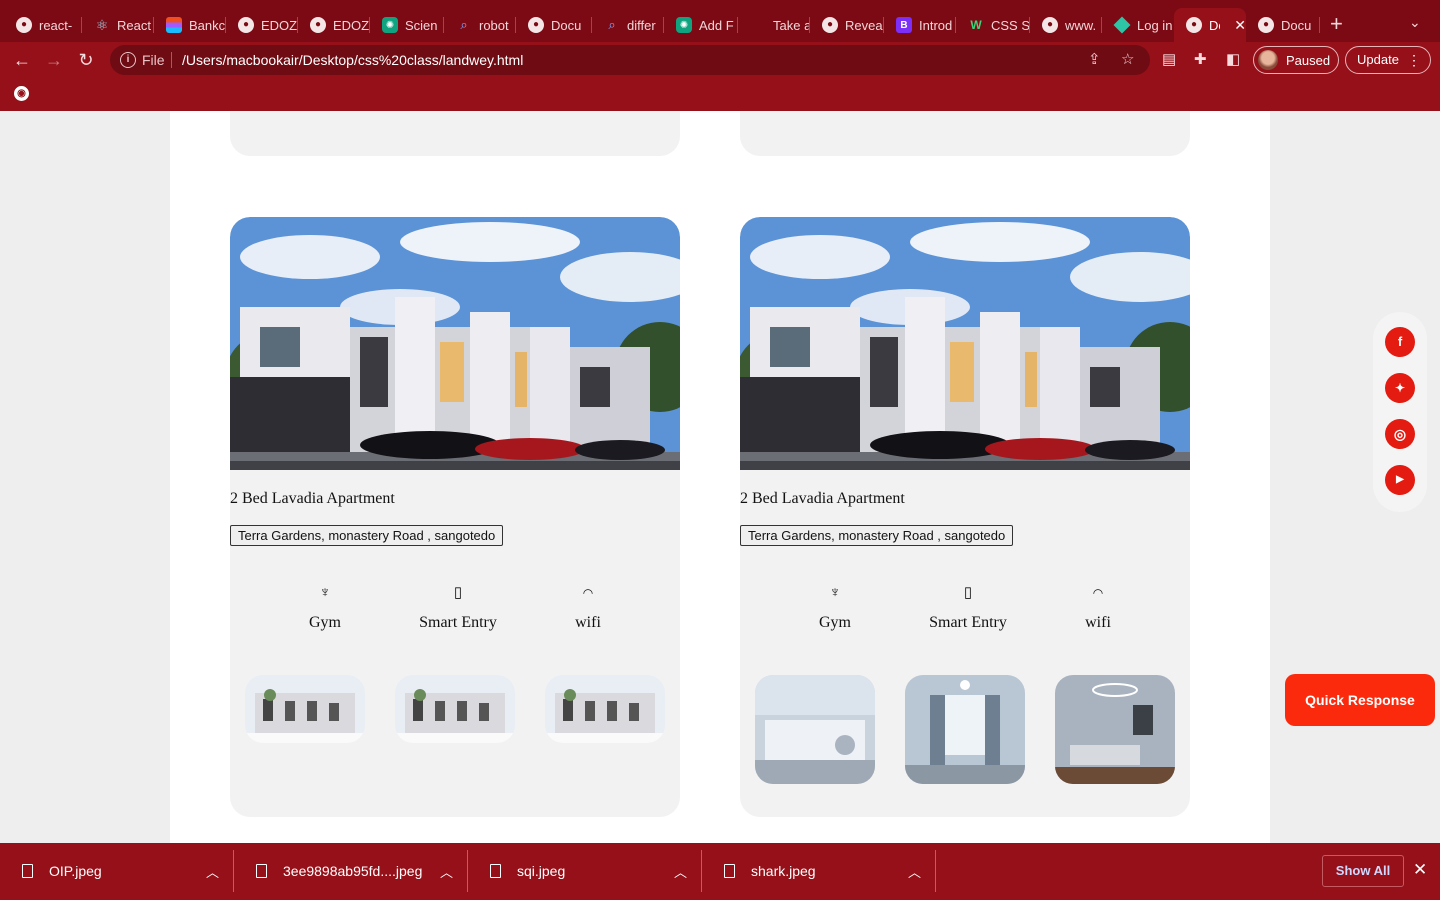 This screenshot has height=900, width=1440. What do you see at coordinates (1400, 342) in the screenshot?
I see `facebook-icon: f` at bounding box center [1400, 342].